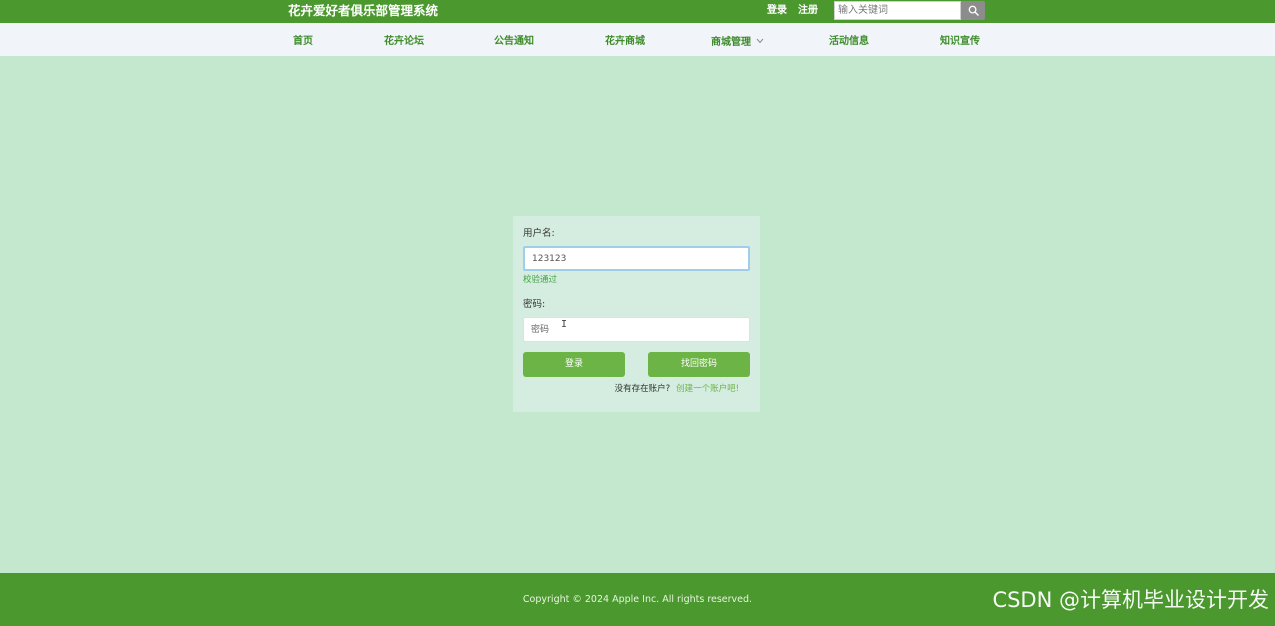  I want to click on nav-item-activities: 活动信息, so click(849, 39).